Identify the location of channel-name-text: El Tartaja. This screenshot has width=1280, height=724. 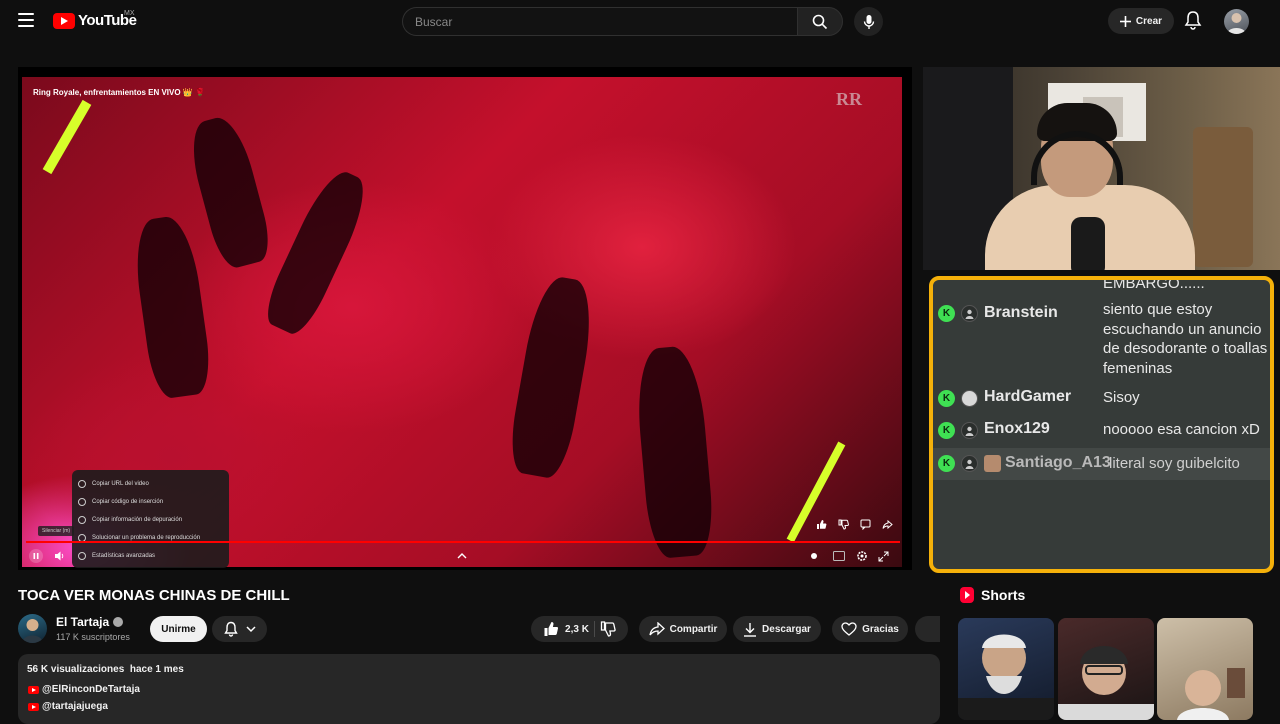
(83, 622).